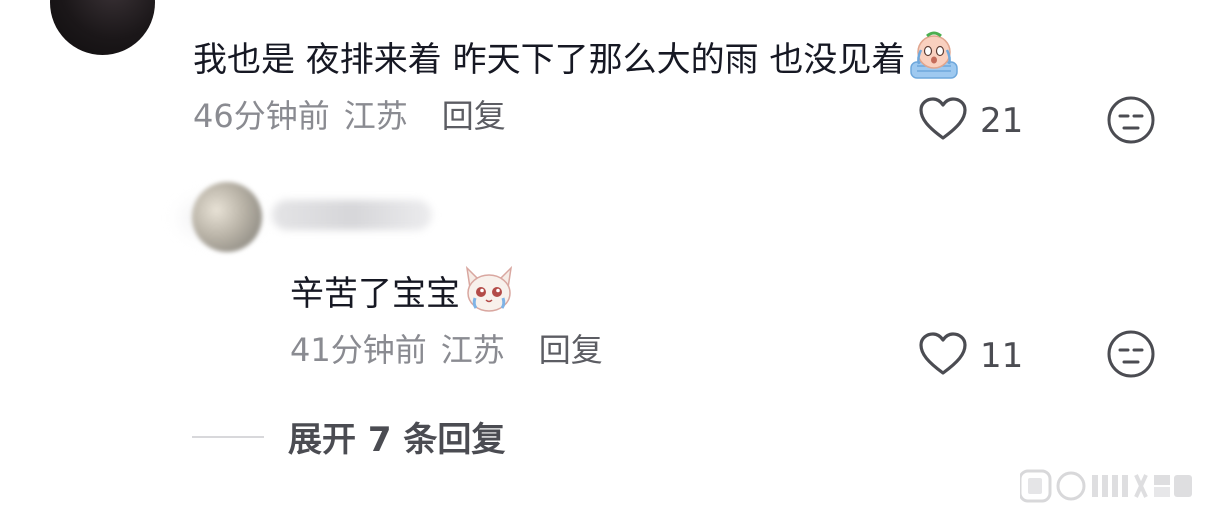 Image resolution: width=1205 pixels, height=517 pixels. What do you see at coordinates (352, 215) in the screenshot?
I see `replier-name-redacted` at bounding box center [352, 215].